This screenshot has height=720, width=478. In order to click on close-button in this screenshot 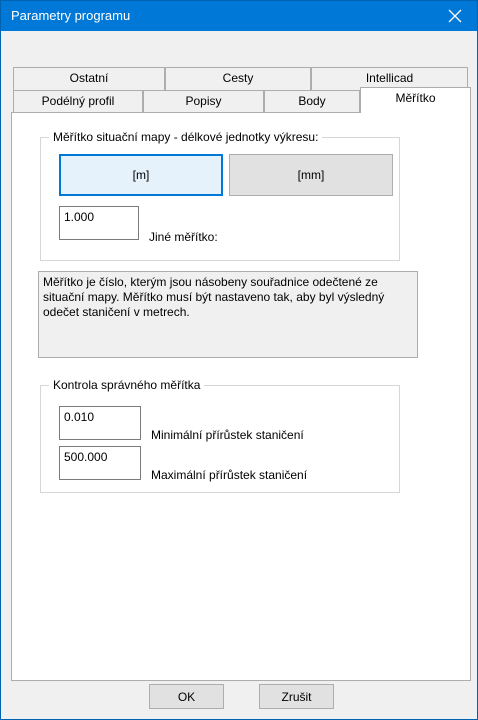, I will do `click(455, 16)`.